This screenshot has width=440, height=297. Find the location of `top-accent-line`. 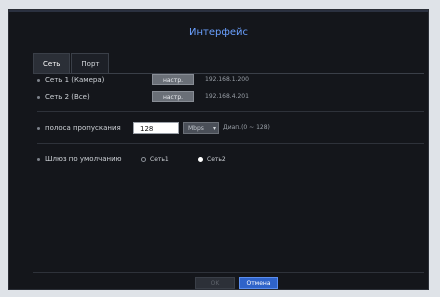

top-accent-line is located at coordinates (218, 11).